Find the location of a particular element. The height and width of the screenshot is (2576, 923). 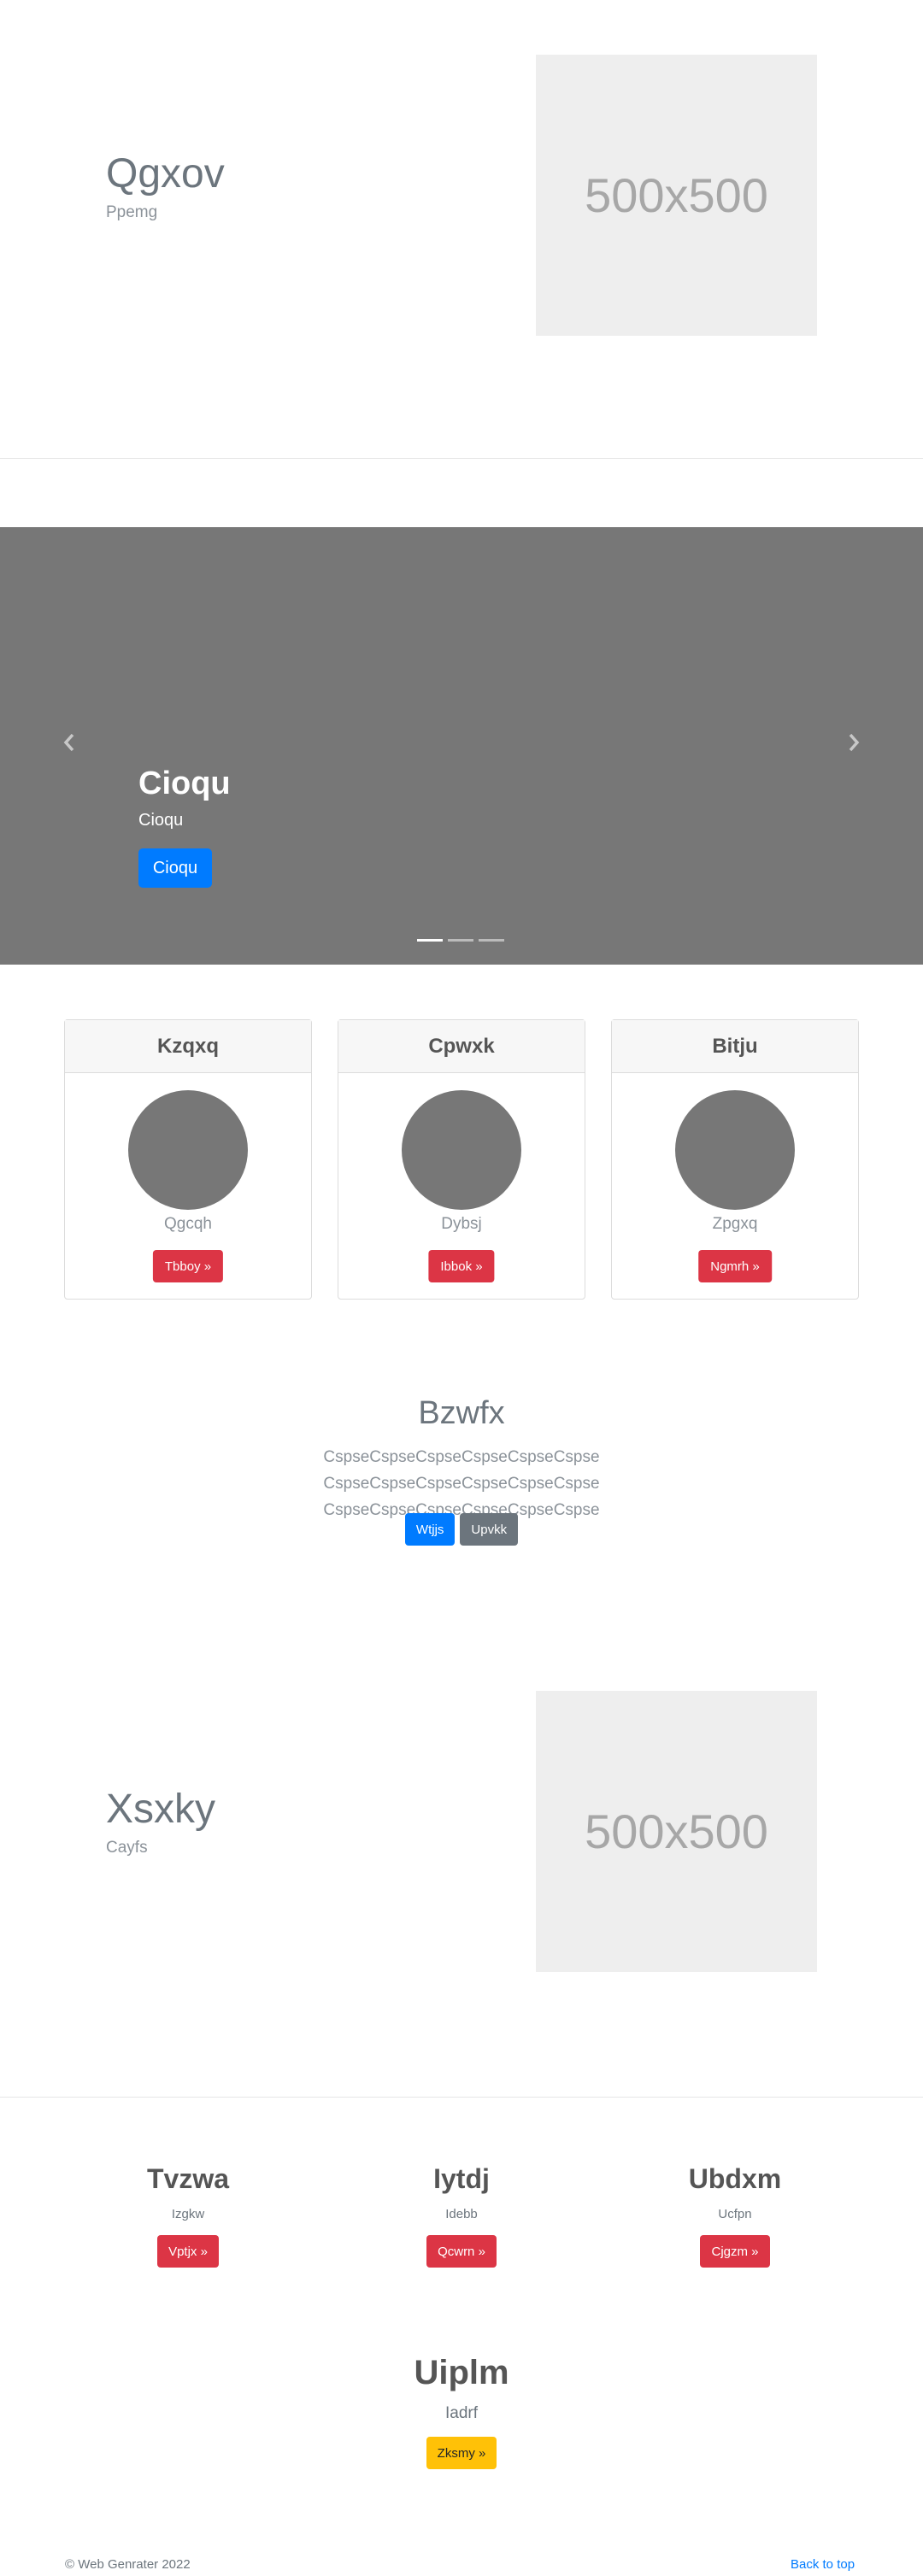

card-name: Dybsj is located at coordinates (461, 1224).